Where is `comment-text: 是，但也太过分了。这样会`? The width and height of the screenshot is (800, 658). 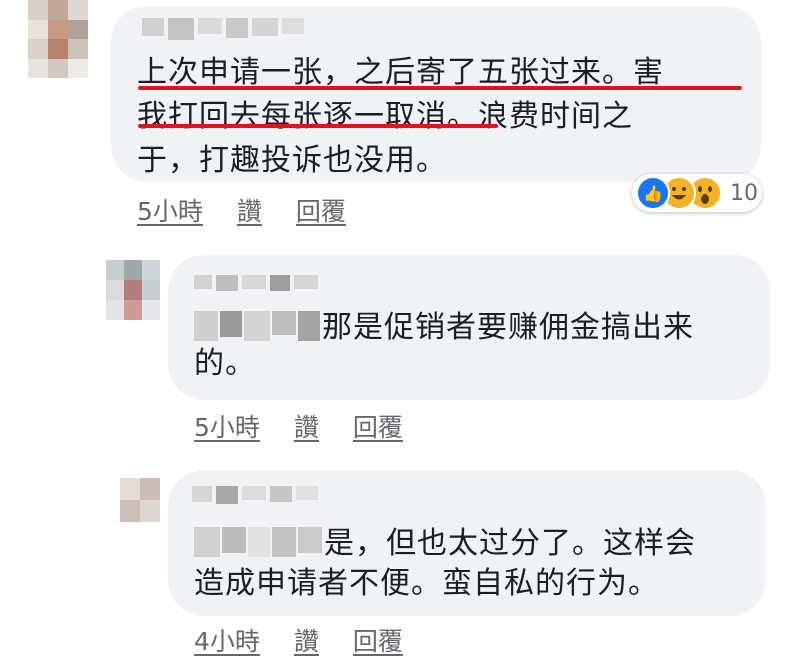
comment-text: 是，但也太过分了。这样会 is located at coordinates (445, 544).